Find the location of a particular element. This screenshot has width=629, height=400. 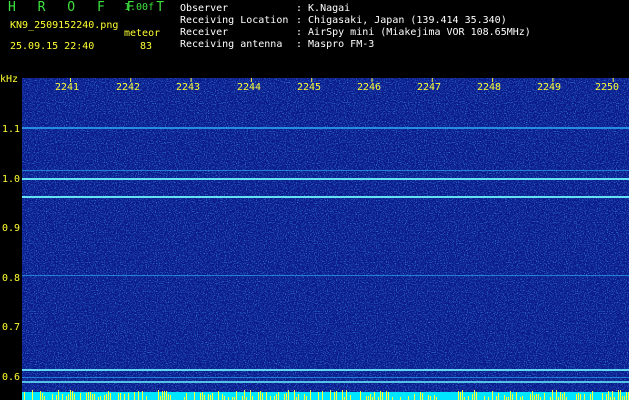

version-label: 1.00f is located at coordinates (139, 7).